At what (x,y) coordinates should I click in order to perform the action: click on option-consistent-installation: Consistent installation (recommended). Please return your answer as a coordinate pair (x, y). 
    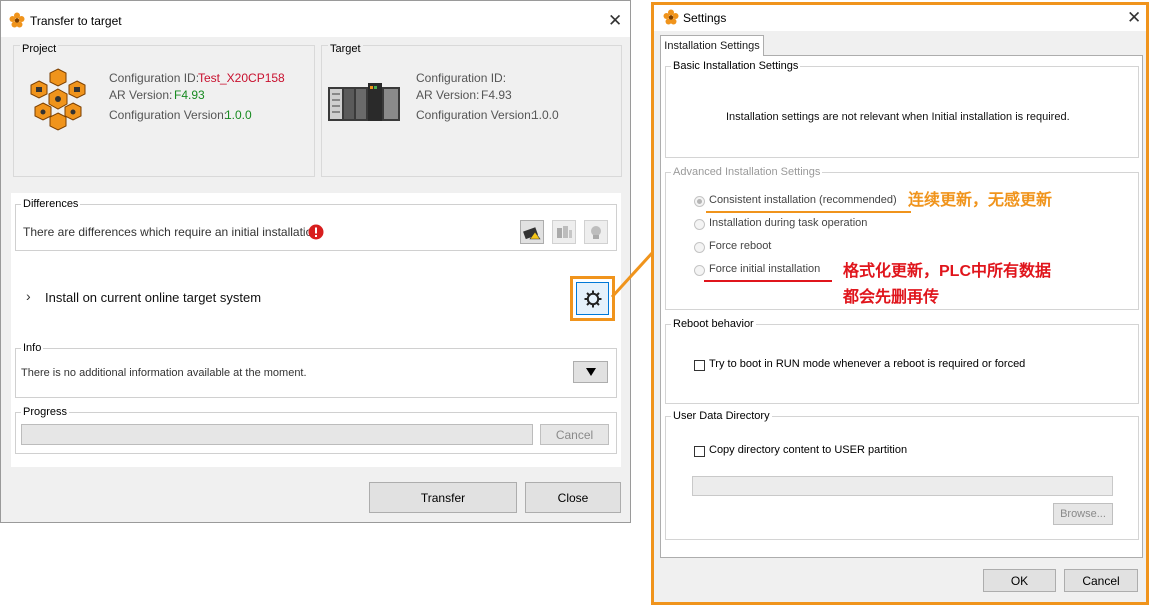
    Looking at the image, I should click on (803, 200).